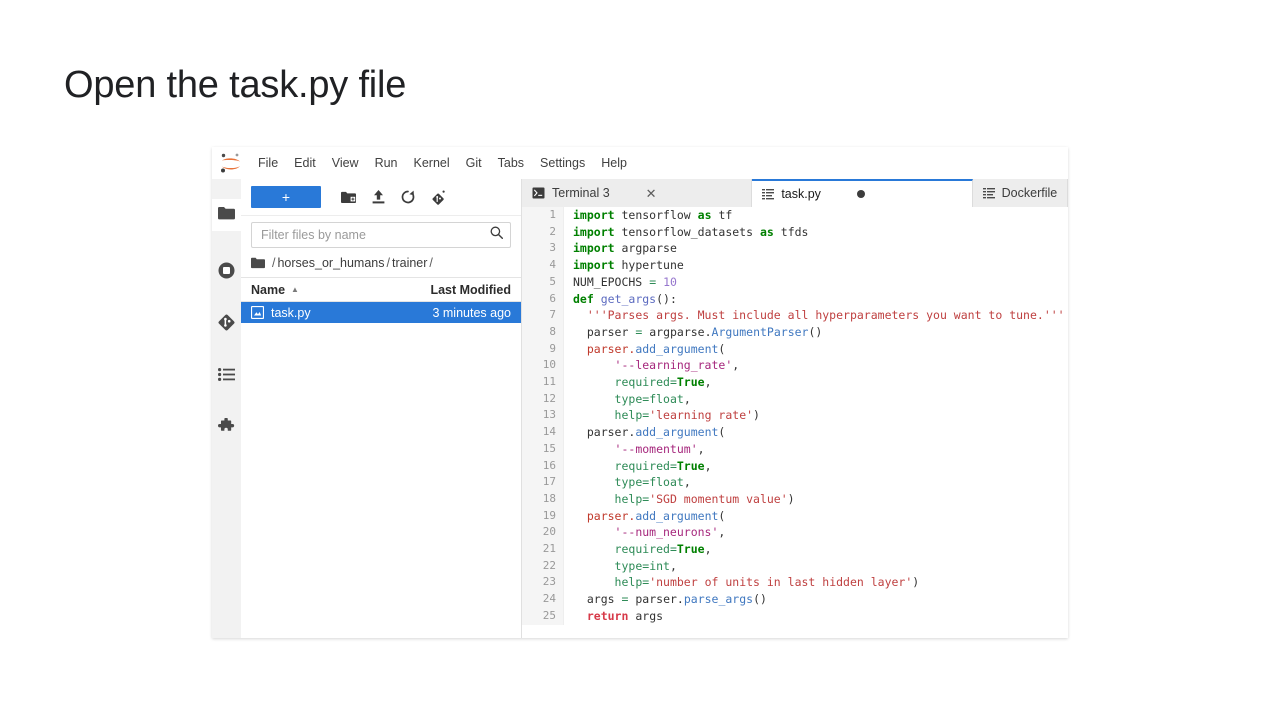 The width and height of the screenshot is (1280, 720). I want to click on activity-bar, so click(227, 408).